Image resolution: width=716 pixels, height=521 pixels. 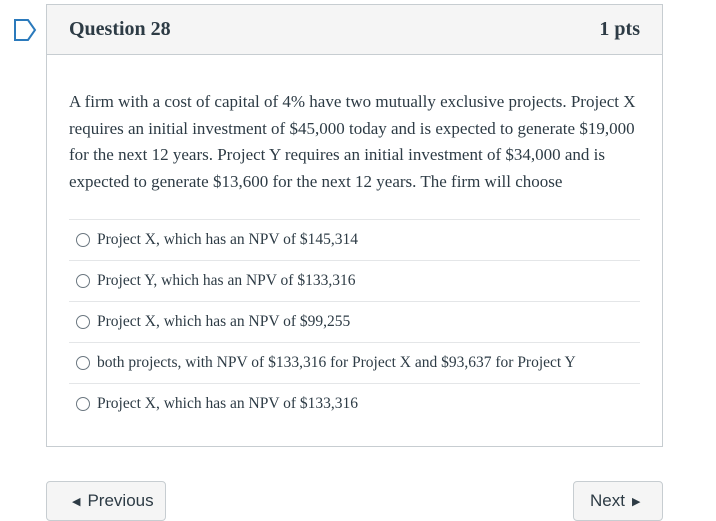 I want to click on answer-option-1: Project X, which has an NPV of $145,314, so click(x=354, y=239).